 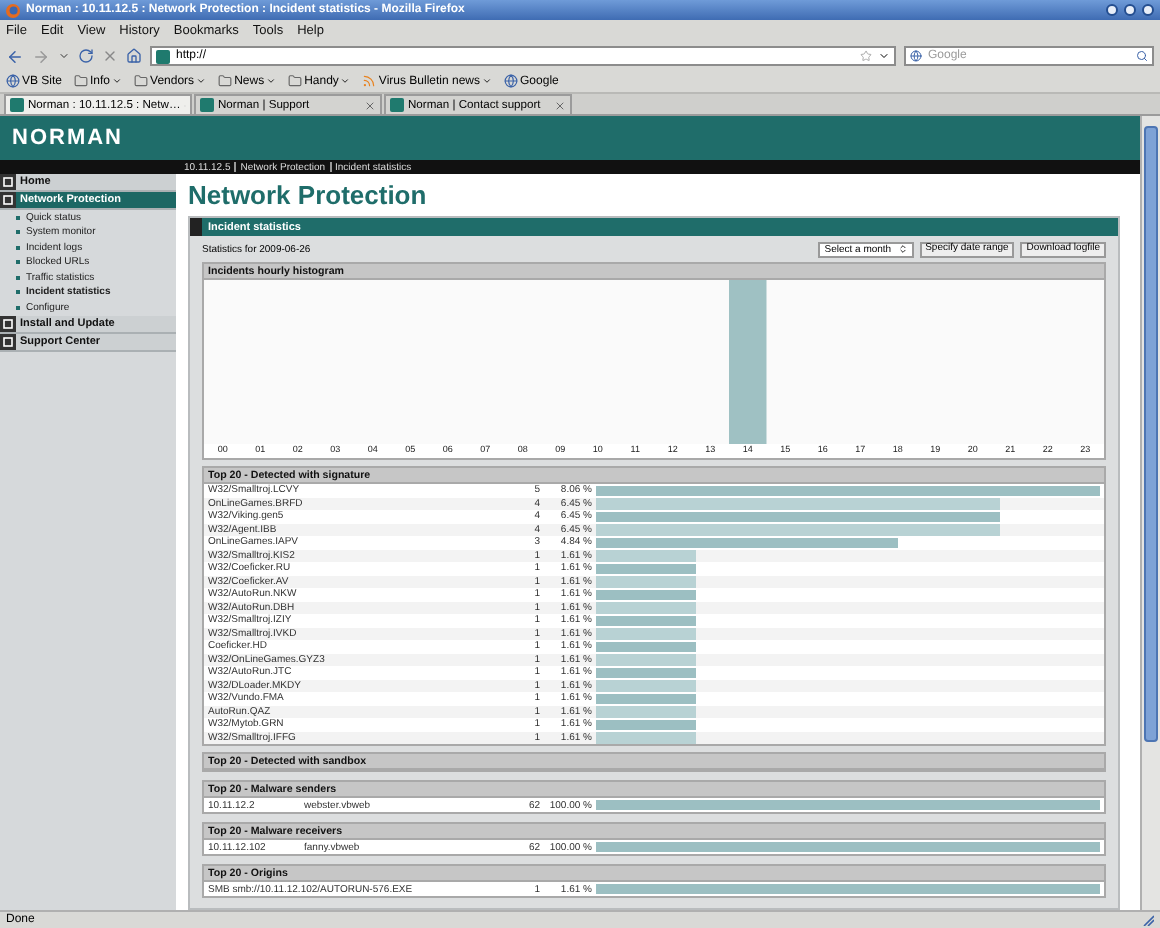 What do you see at coordinates (41, 56) in the screenshot?
I see `forward-button` at bounding box center [41, 56].